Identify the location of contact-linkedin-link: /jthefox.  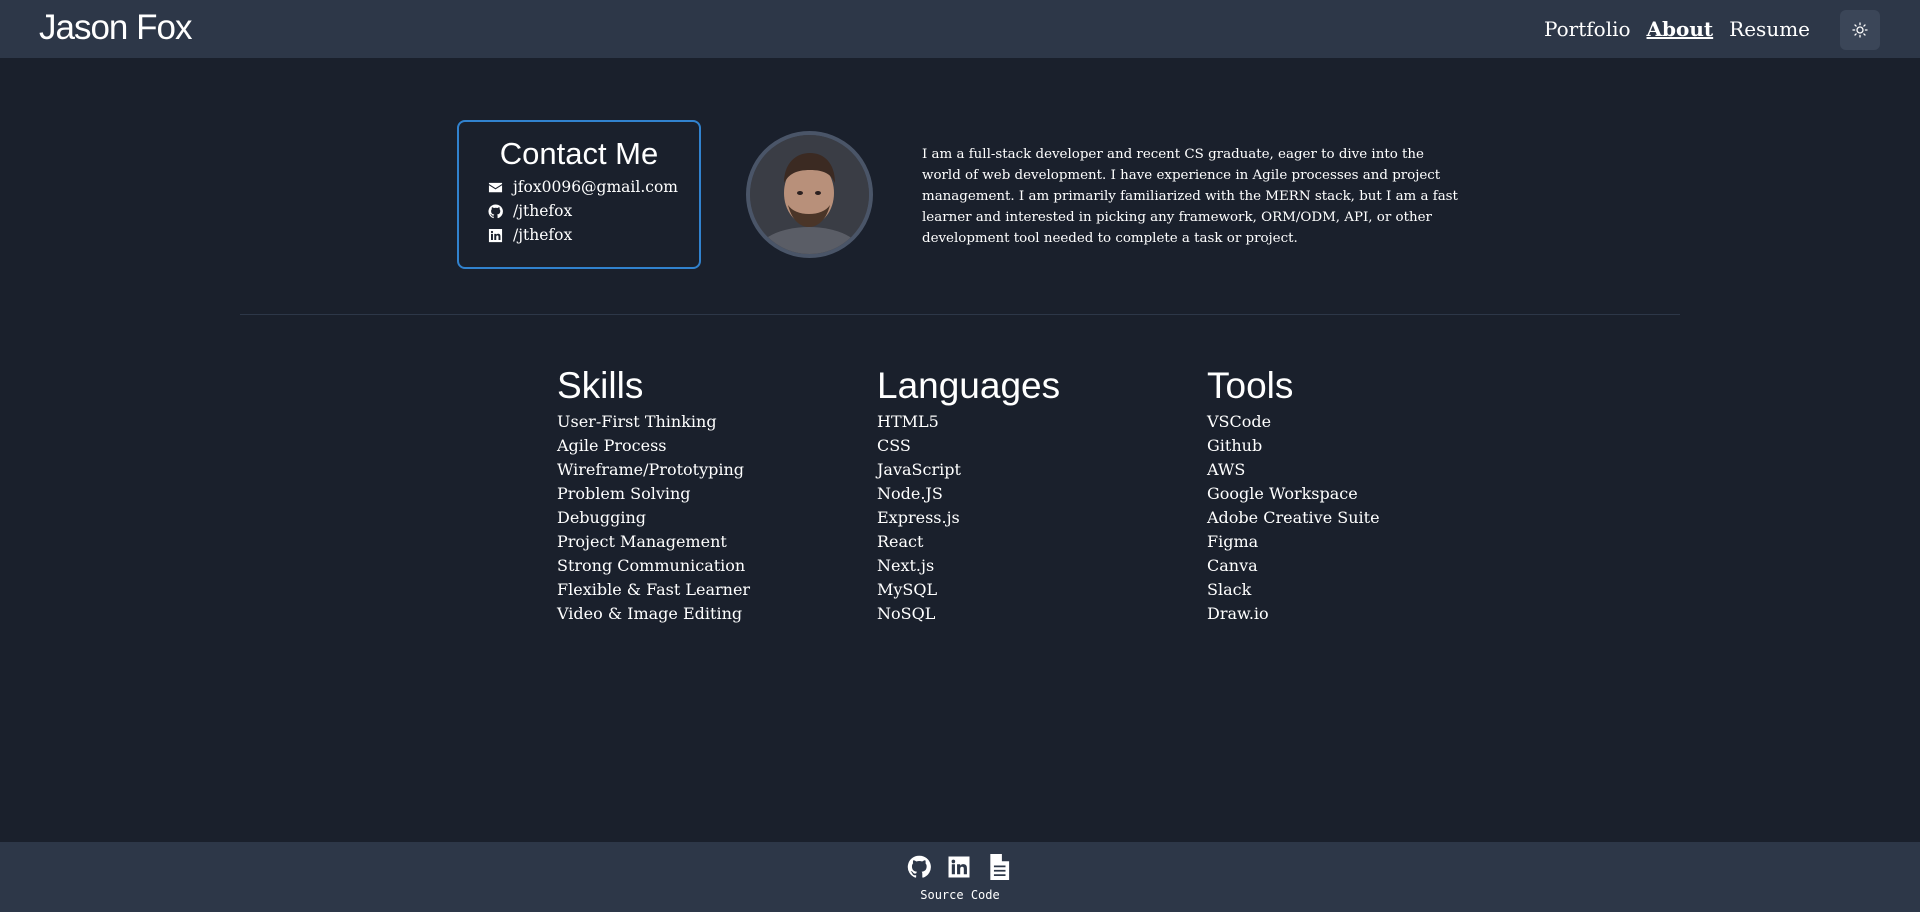
(593, 235).